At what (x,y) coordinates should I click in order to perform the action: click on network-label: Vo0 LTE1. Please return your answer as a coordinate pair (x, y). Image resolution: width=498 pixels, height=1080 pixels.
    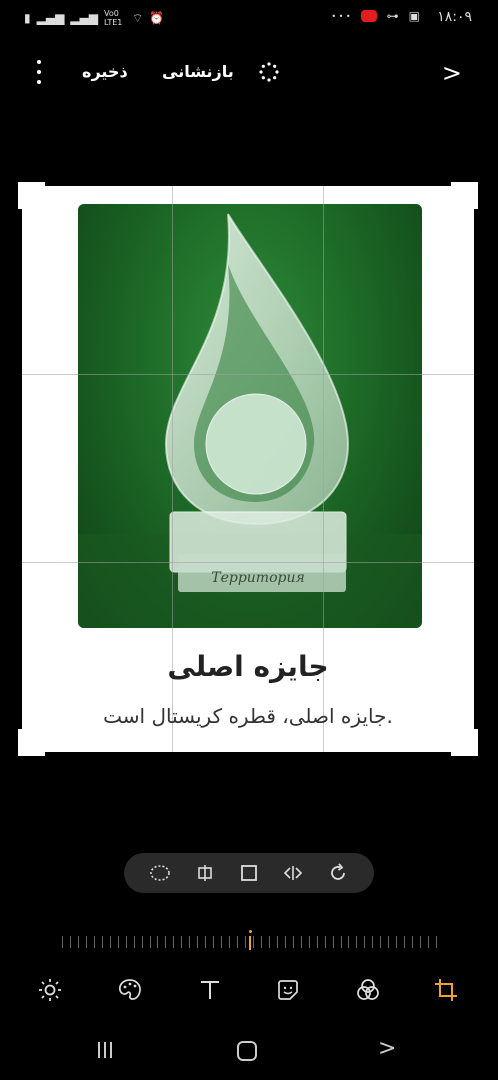
    Looking at the image, I should click on (113, 18).